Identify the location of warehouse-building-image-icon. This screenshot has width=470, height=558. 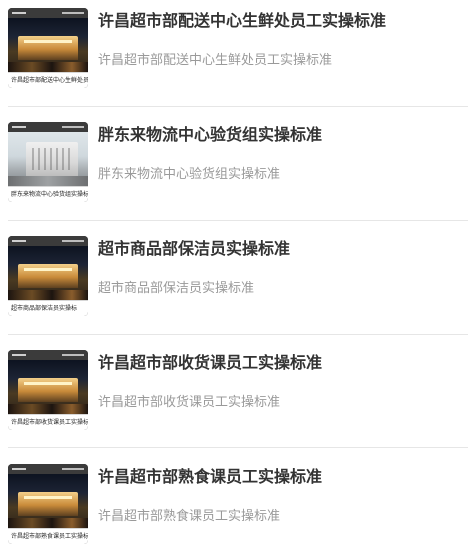
(48, 159).